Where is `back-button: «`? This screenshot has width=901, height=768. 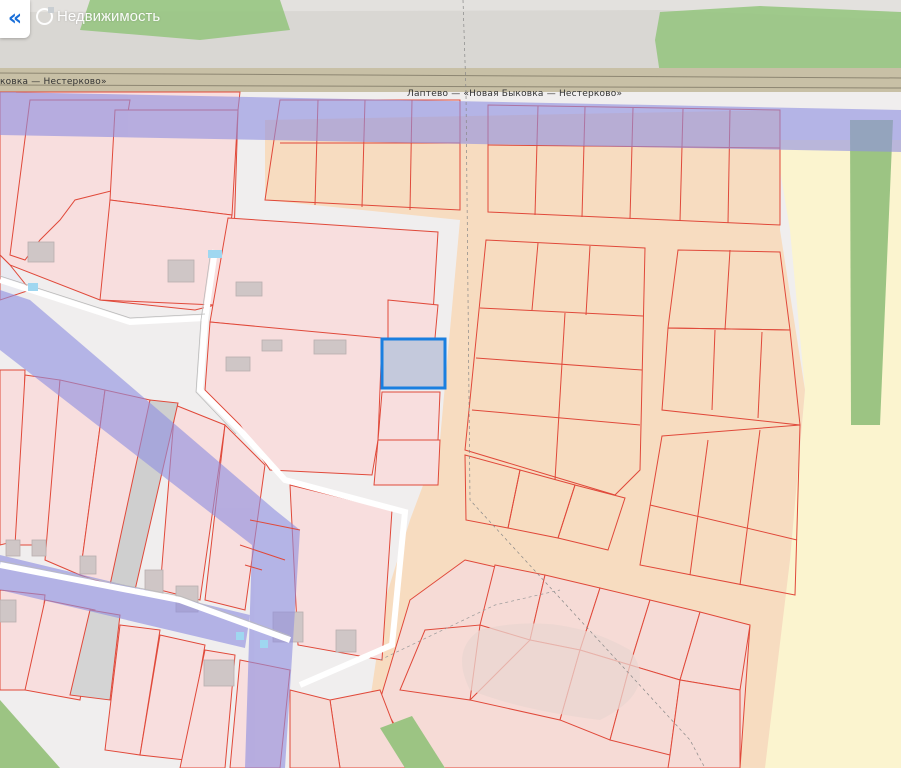 back-button: « is located at coordinates (15, 19).